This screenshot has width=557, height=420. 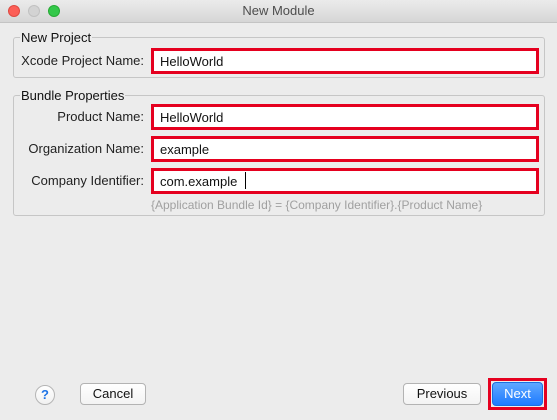 What do you see at coordinates (56, 37) in the screenshot?
I see `new-project-group-title: New Project` at bounding box center [56, 37].